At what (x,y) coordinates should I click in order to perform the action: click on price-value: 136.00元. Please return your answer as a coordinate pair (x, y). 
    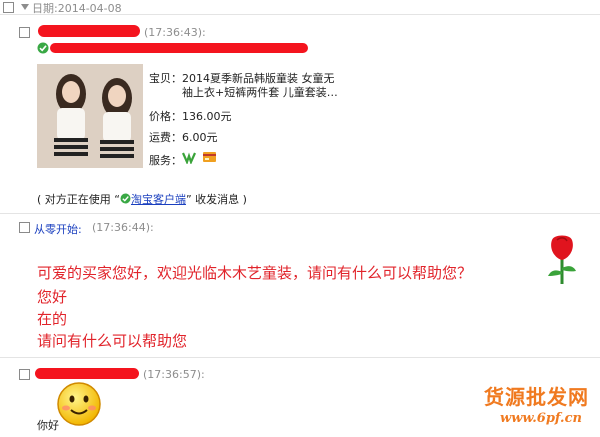
    Looking at the image, I should click on (207, 116).